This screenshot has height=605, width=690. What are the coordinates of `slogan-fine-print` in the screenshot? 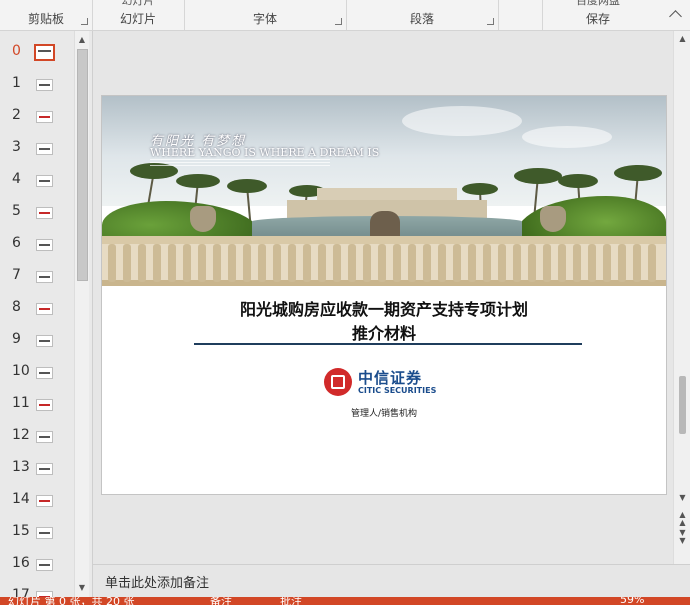 It's located at (240, 164).